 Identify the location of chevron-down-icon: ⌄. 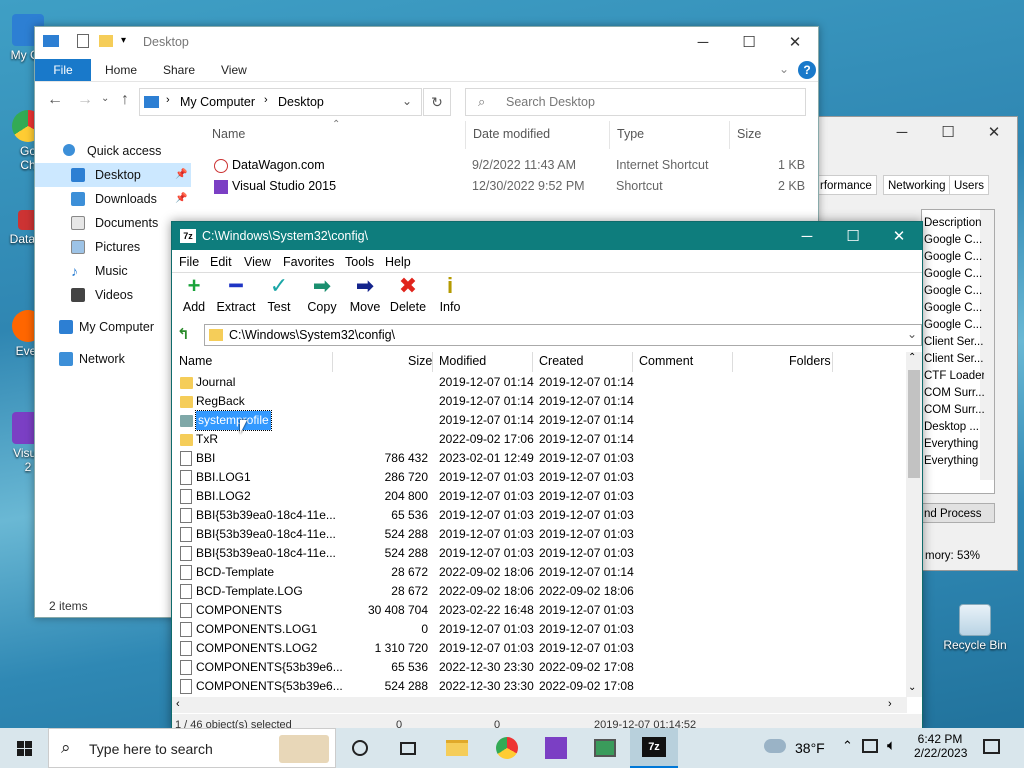
(407, 101).